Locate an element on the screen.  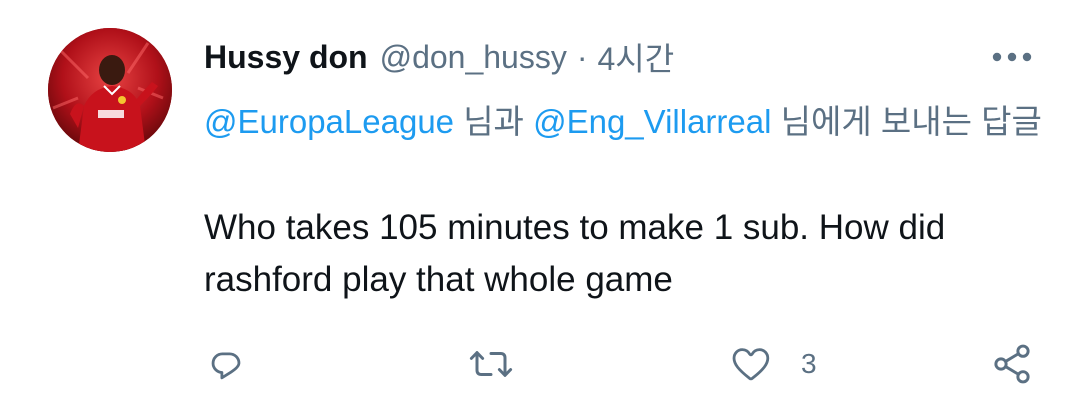
retweet-icon is located at coordinates (491, 364).